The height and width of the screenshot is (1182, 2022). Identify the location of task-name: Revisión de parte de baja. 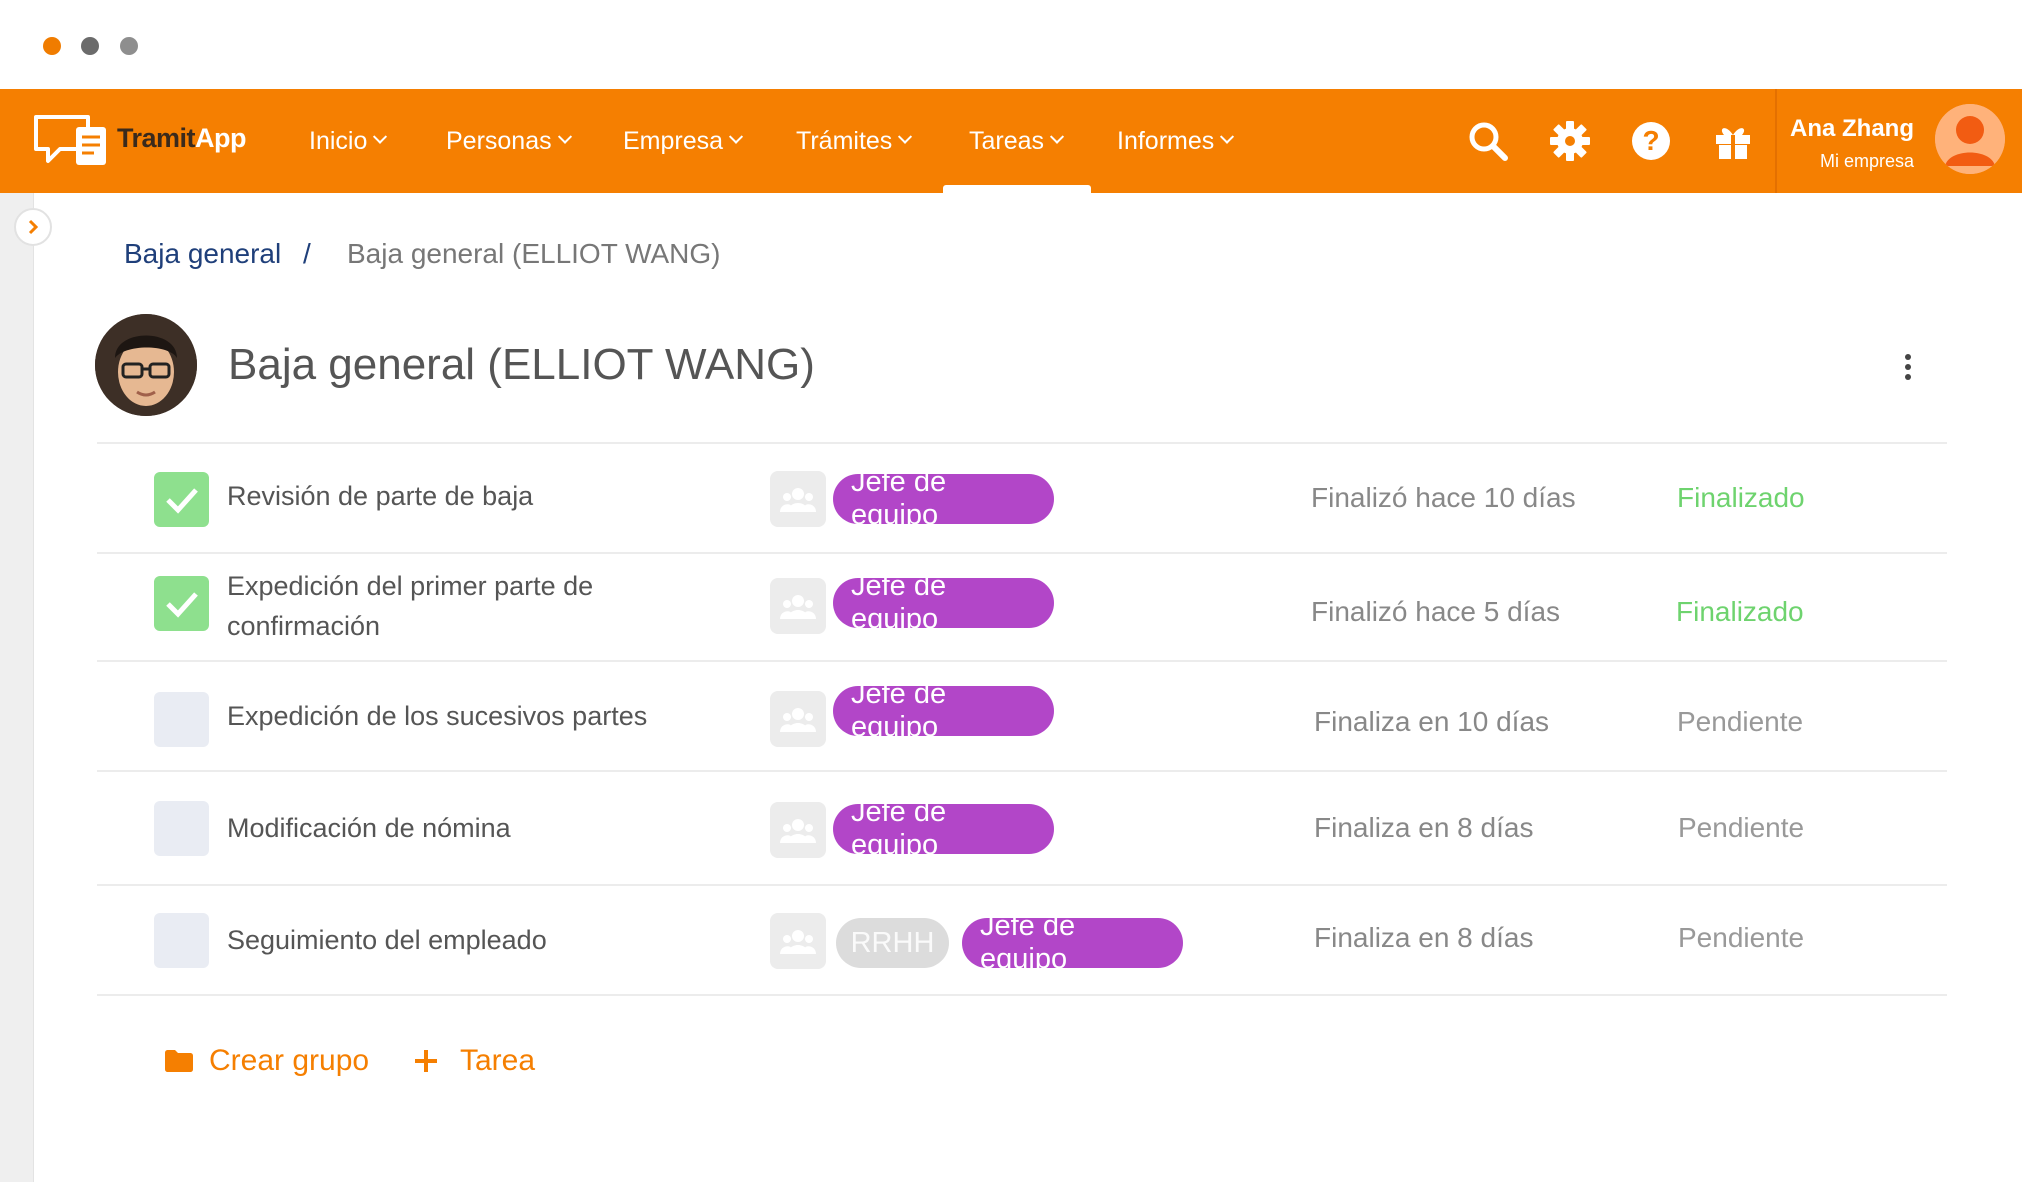
(457, 496).